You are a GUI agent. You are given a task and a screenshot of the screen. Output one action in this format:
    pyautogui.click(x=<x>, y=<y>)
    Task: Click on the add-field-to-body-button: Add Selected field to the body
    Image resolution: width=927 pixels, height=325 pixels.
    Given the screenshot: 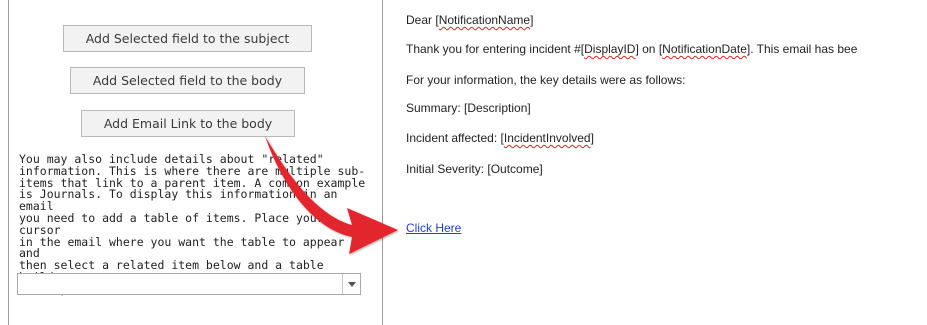 What is the action you would take?
    pyautogui.click(x=187, y=80)
    